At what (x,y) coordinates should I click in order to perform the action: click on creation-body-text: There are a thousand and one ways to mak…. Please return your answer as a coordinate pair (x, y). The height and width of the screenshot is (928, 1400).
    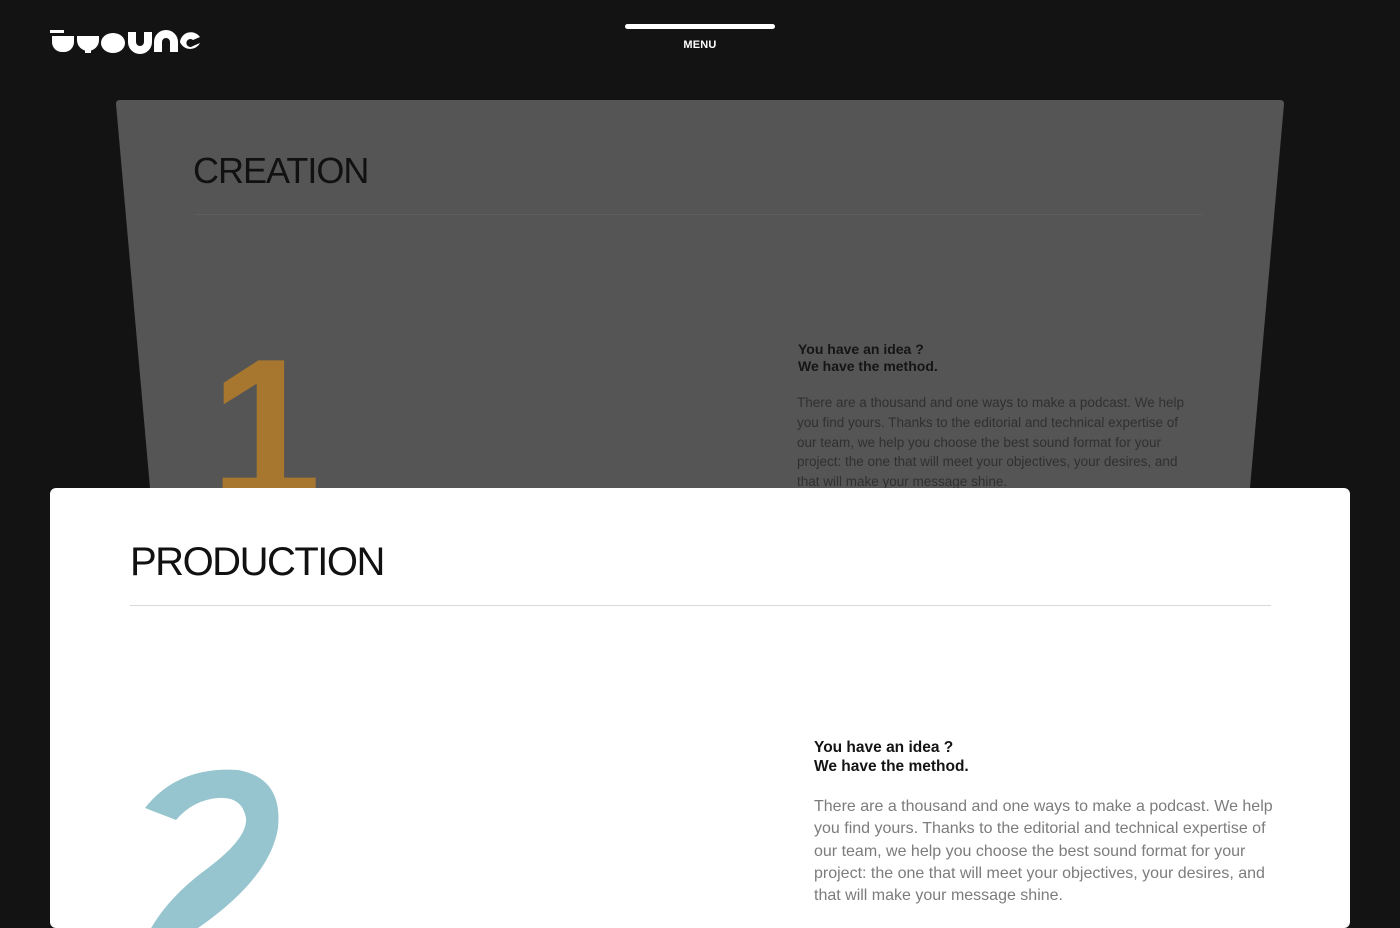
    Looking at the image, I should click on (990, 442).